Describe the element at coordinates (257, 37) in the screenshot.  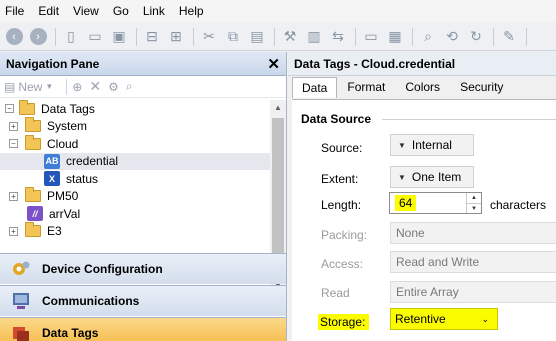
I see `paste-button: ▤` at that location.